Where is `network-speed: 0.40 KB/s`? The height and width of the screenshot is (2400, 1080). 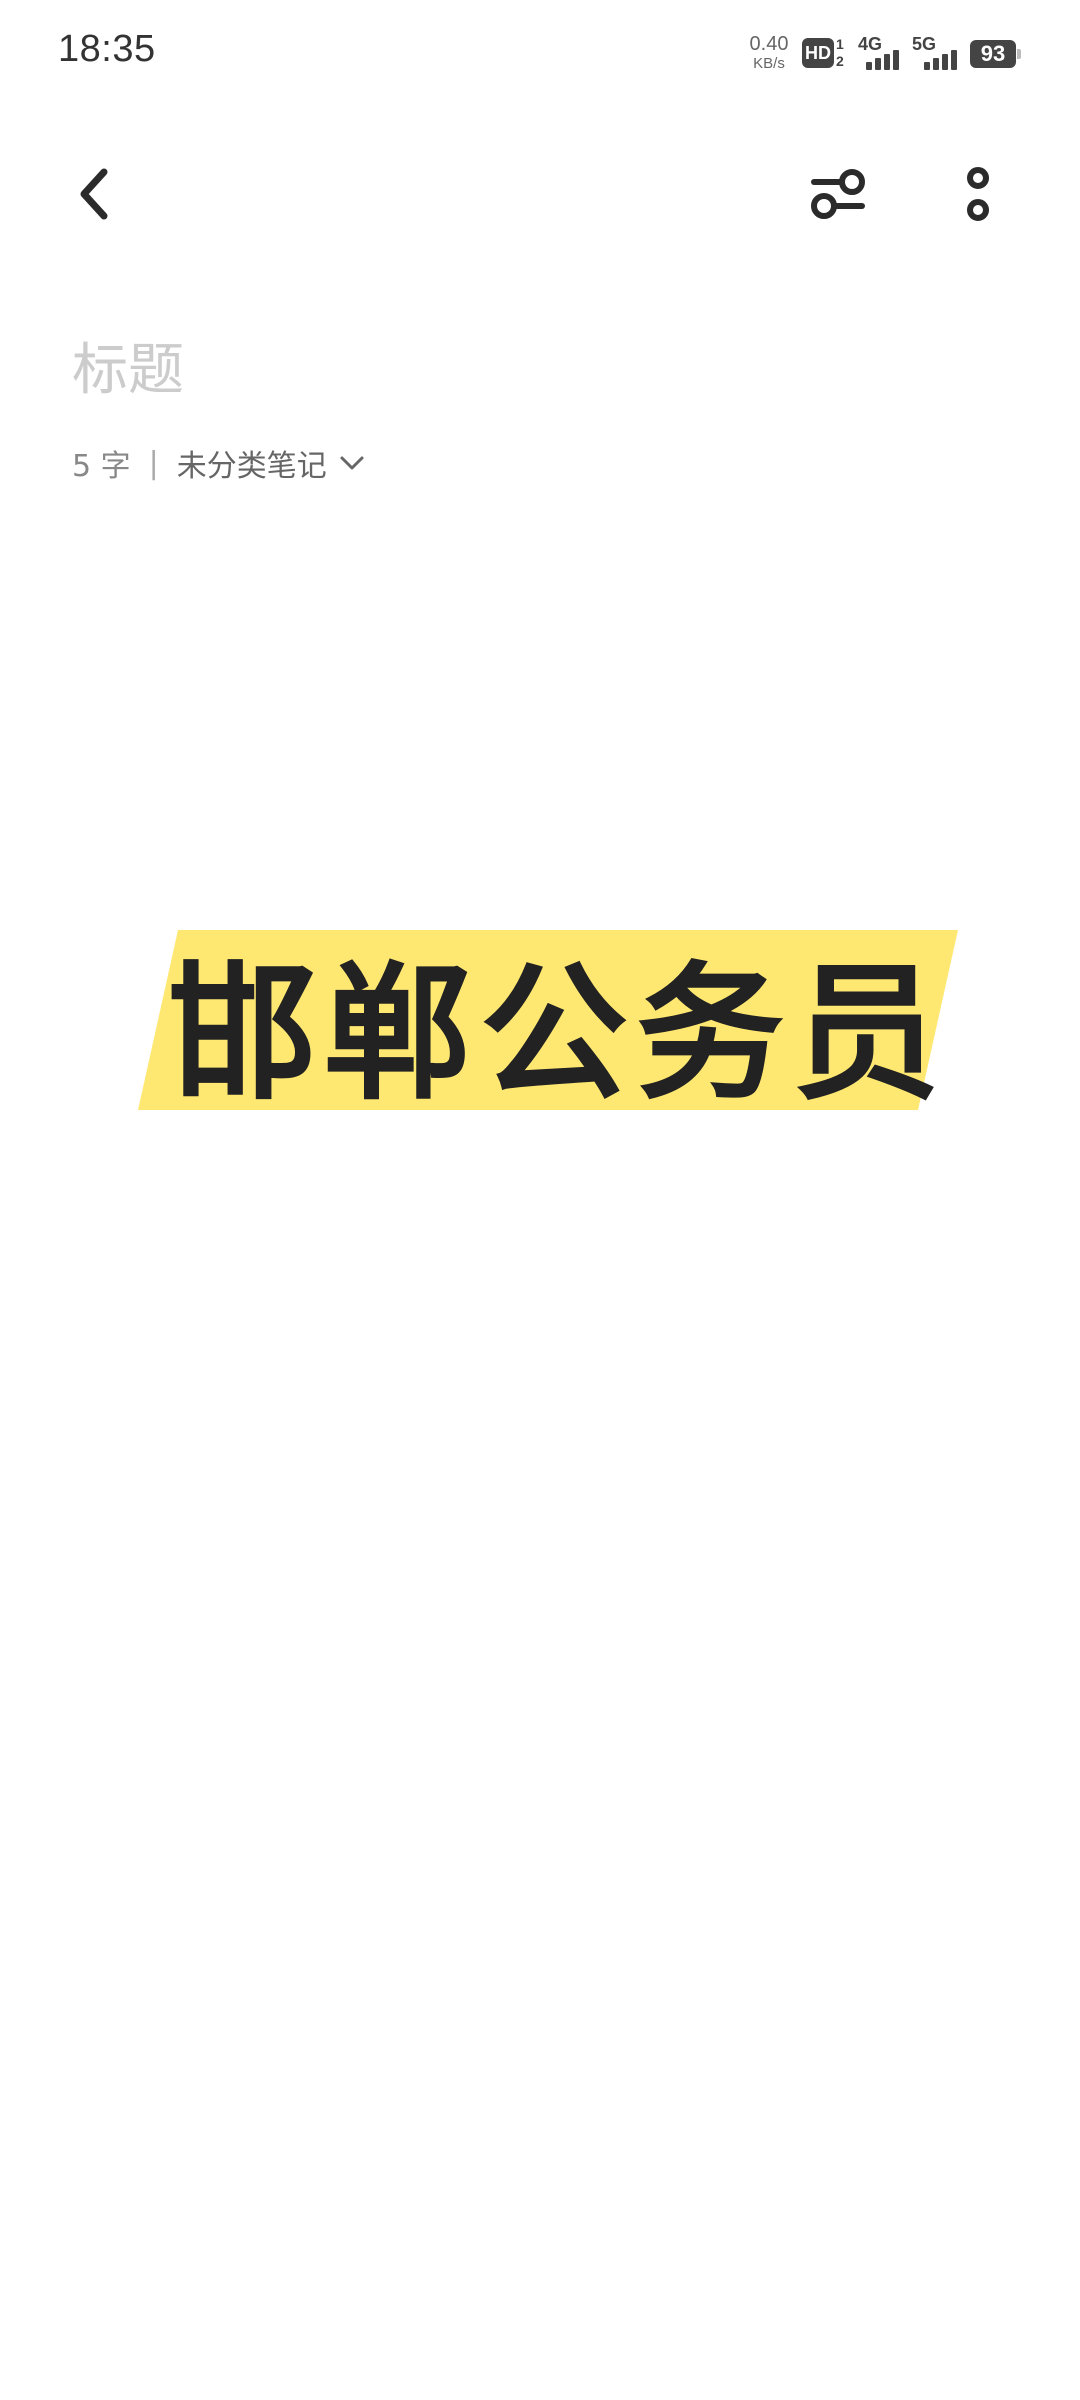
network-speed: 0.40 KB/s is located at coordinates (769, 52).